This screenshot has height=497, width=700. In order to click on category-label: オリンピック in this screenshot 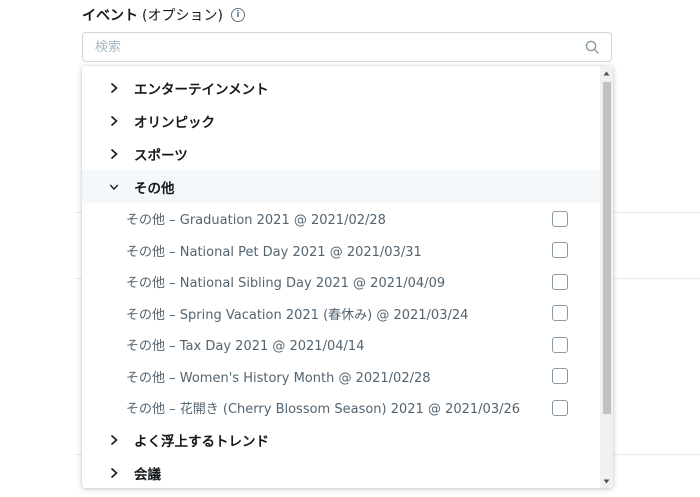, I will do `click(174, 122)`.